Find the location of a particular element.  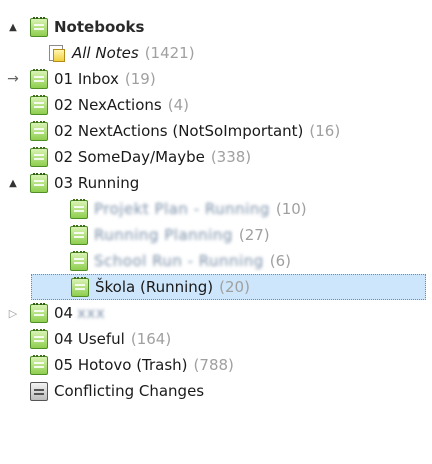

all-notes-label: All Notes is located at coordinates (105, 53).